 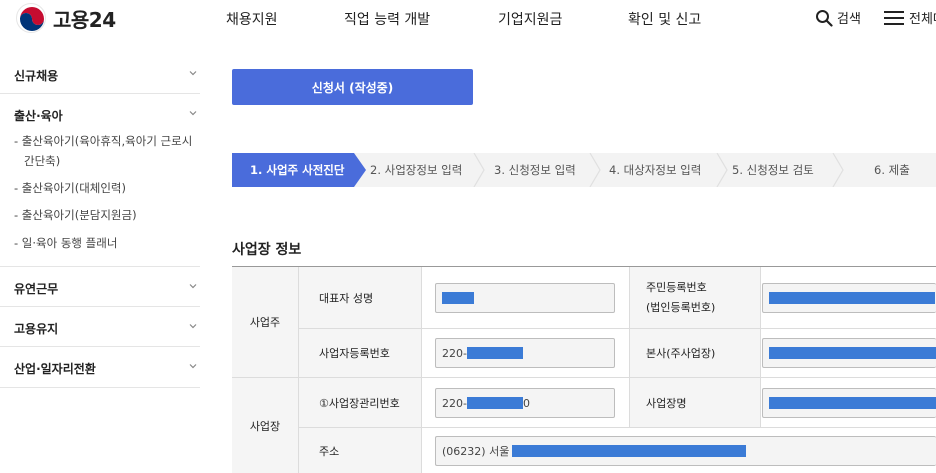 What do you see at coordinates (773, 170) in the screenshot?
I see `step-label-5: 5. 신청정보 검토` at bounding box center [773, 170].